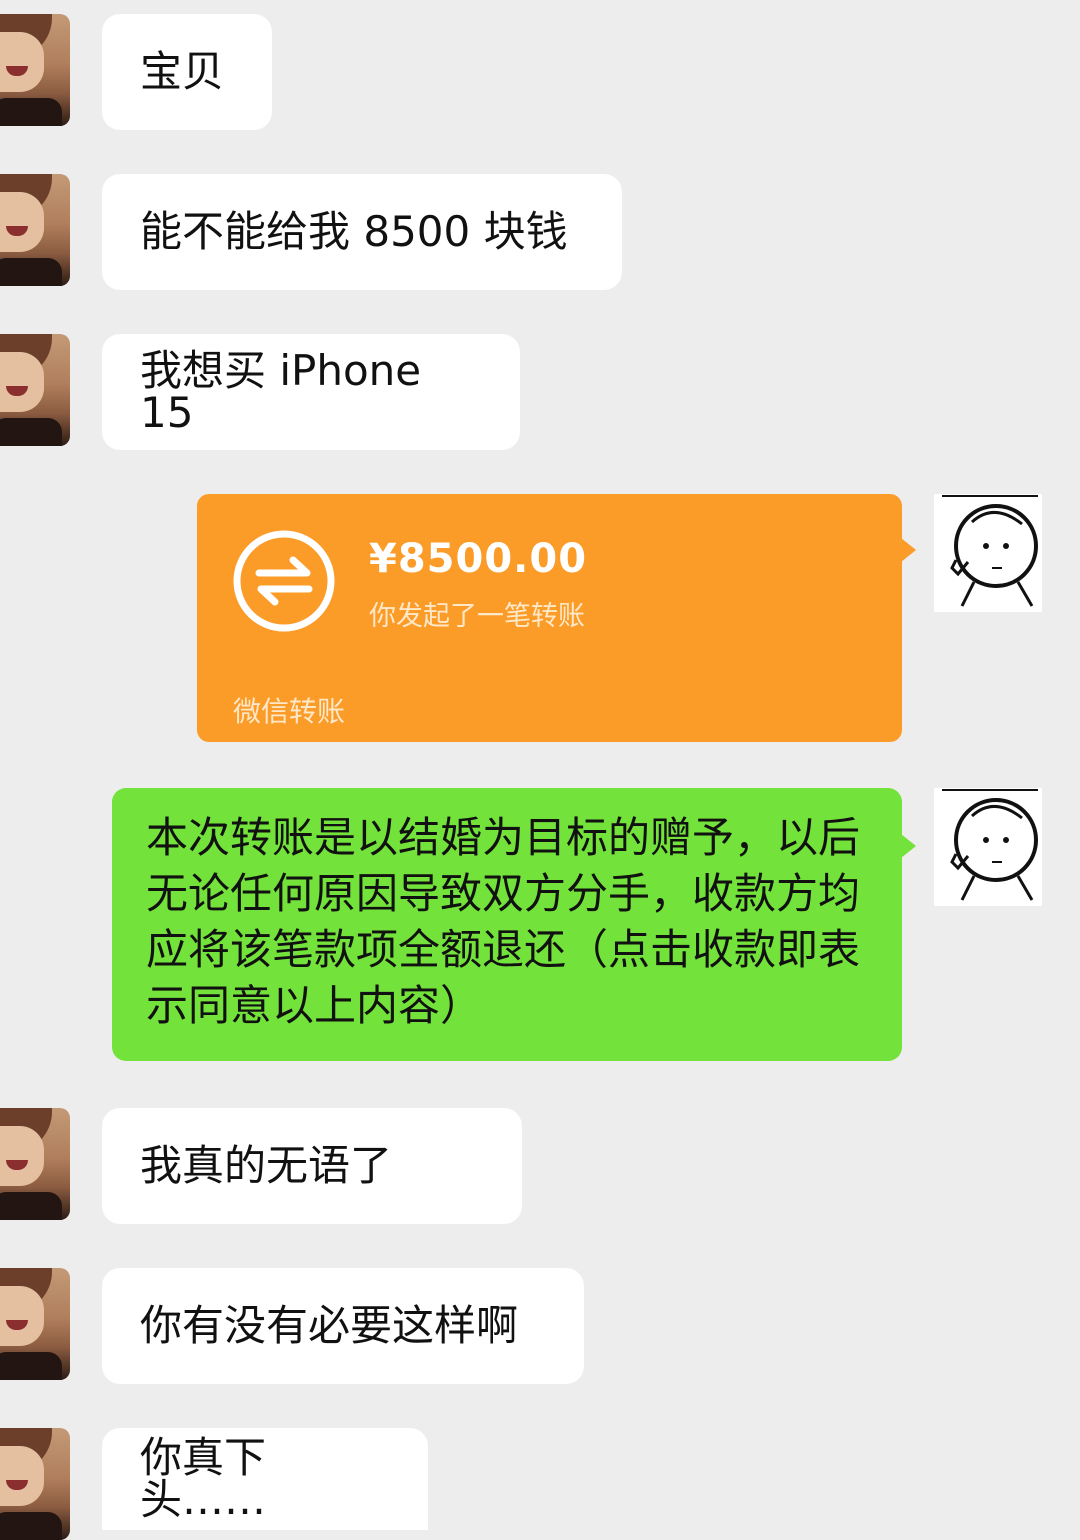 This screenshot has width=1080, height=1540. I want to click on message-bubble: 宝贝, so click(187, 72).